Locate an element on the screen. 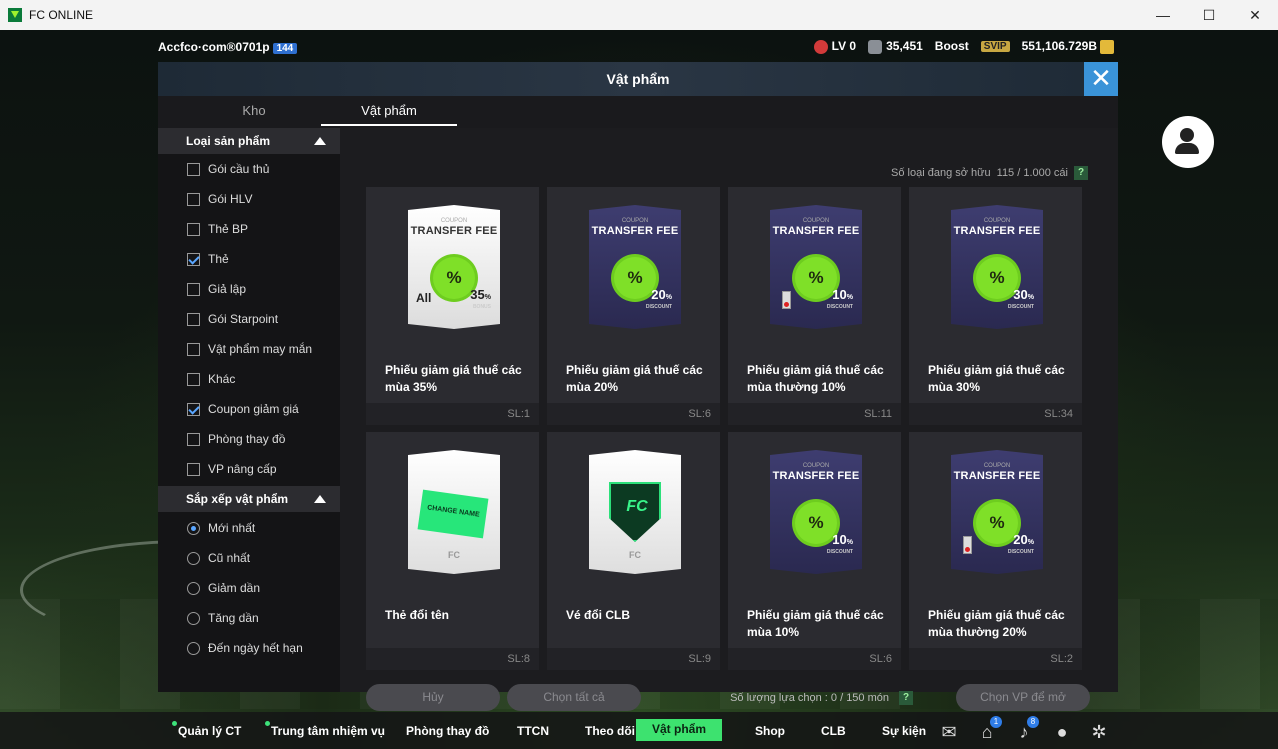  select-all-button: Chọn tất cả is located at coordinates (574, 697).